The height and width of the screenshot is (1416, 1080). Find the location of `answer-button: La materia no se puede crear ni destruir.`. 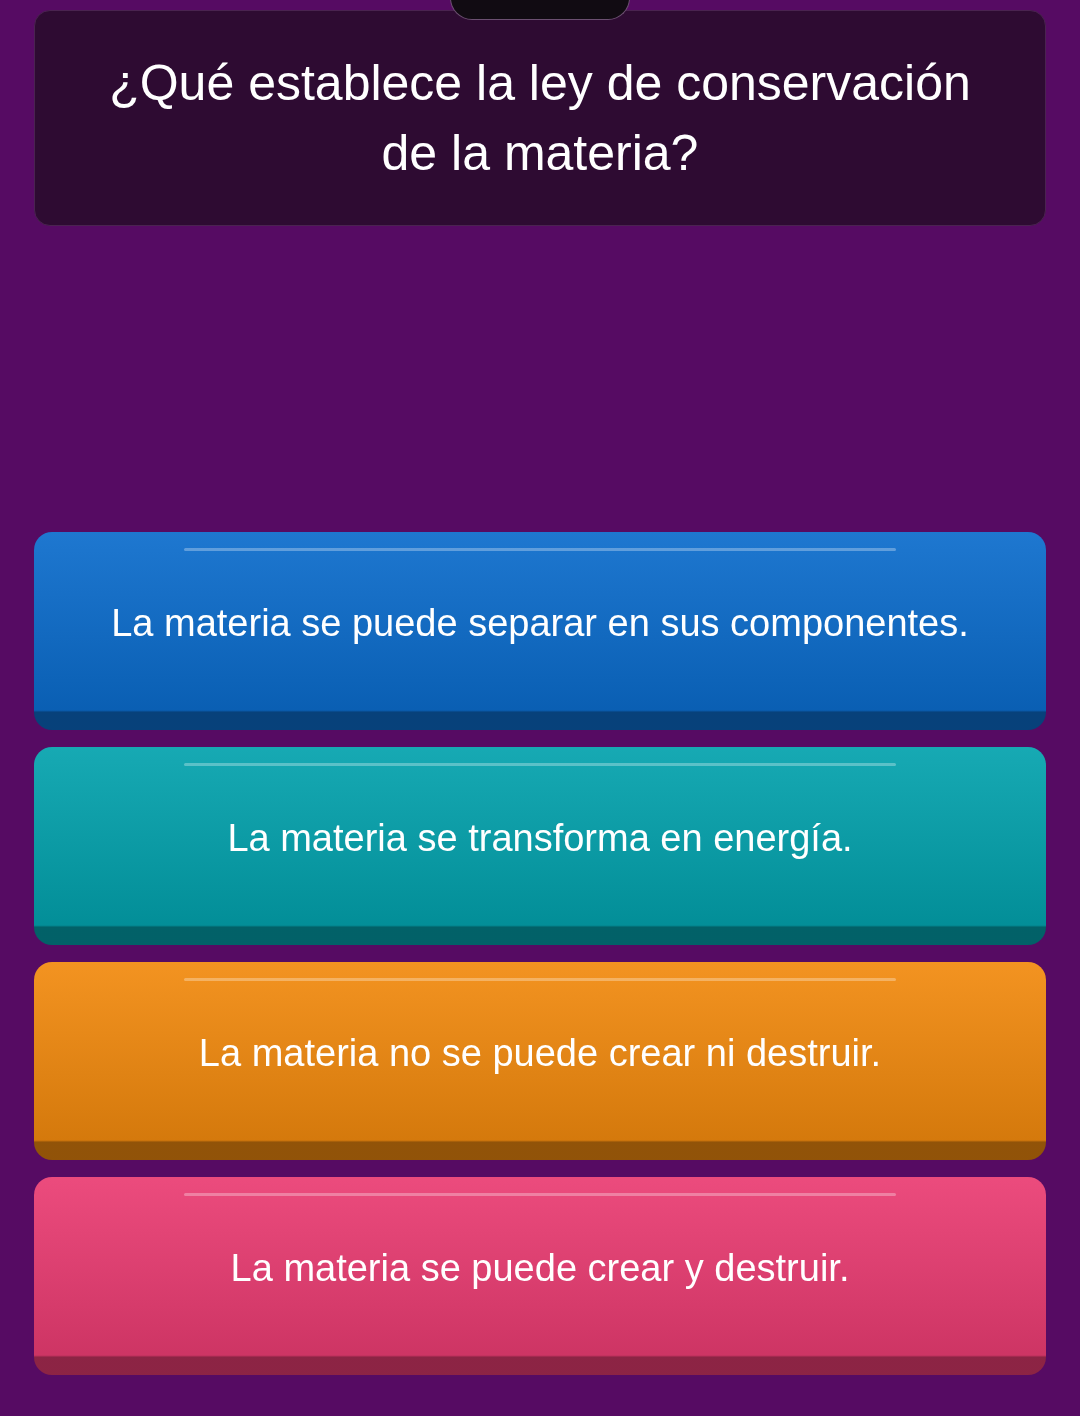

answer-button: La materia no se puede crear ni destruir. is located at coordinates (540, 1061).